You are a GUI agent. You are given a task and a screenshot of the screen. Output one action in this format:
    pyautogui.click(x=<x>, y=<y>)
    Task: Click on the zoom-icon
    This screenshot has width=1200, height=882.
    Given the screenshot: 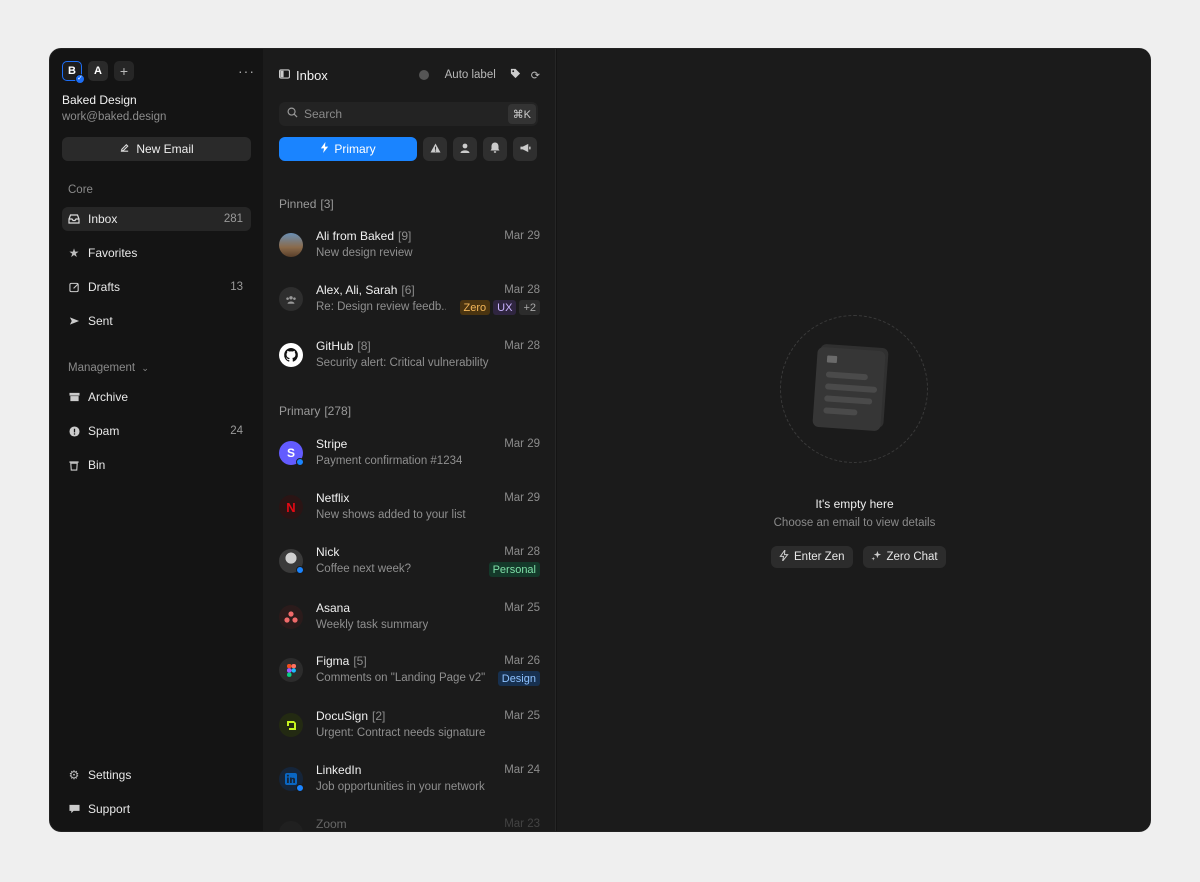 What is the action you would take?
    pyautogui.click(x=291, y=826)
    